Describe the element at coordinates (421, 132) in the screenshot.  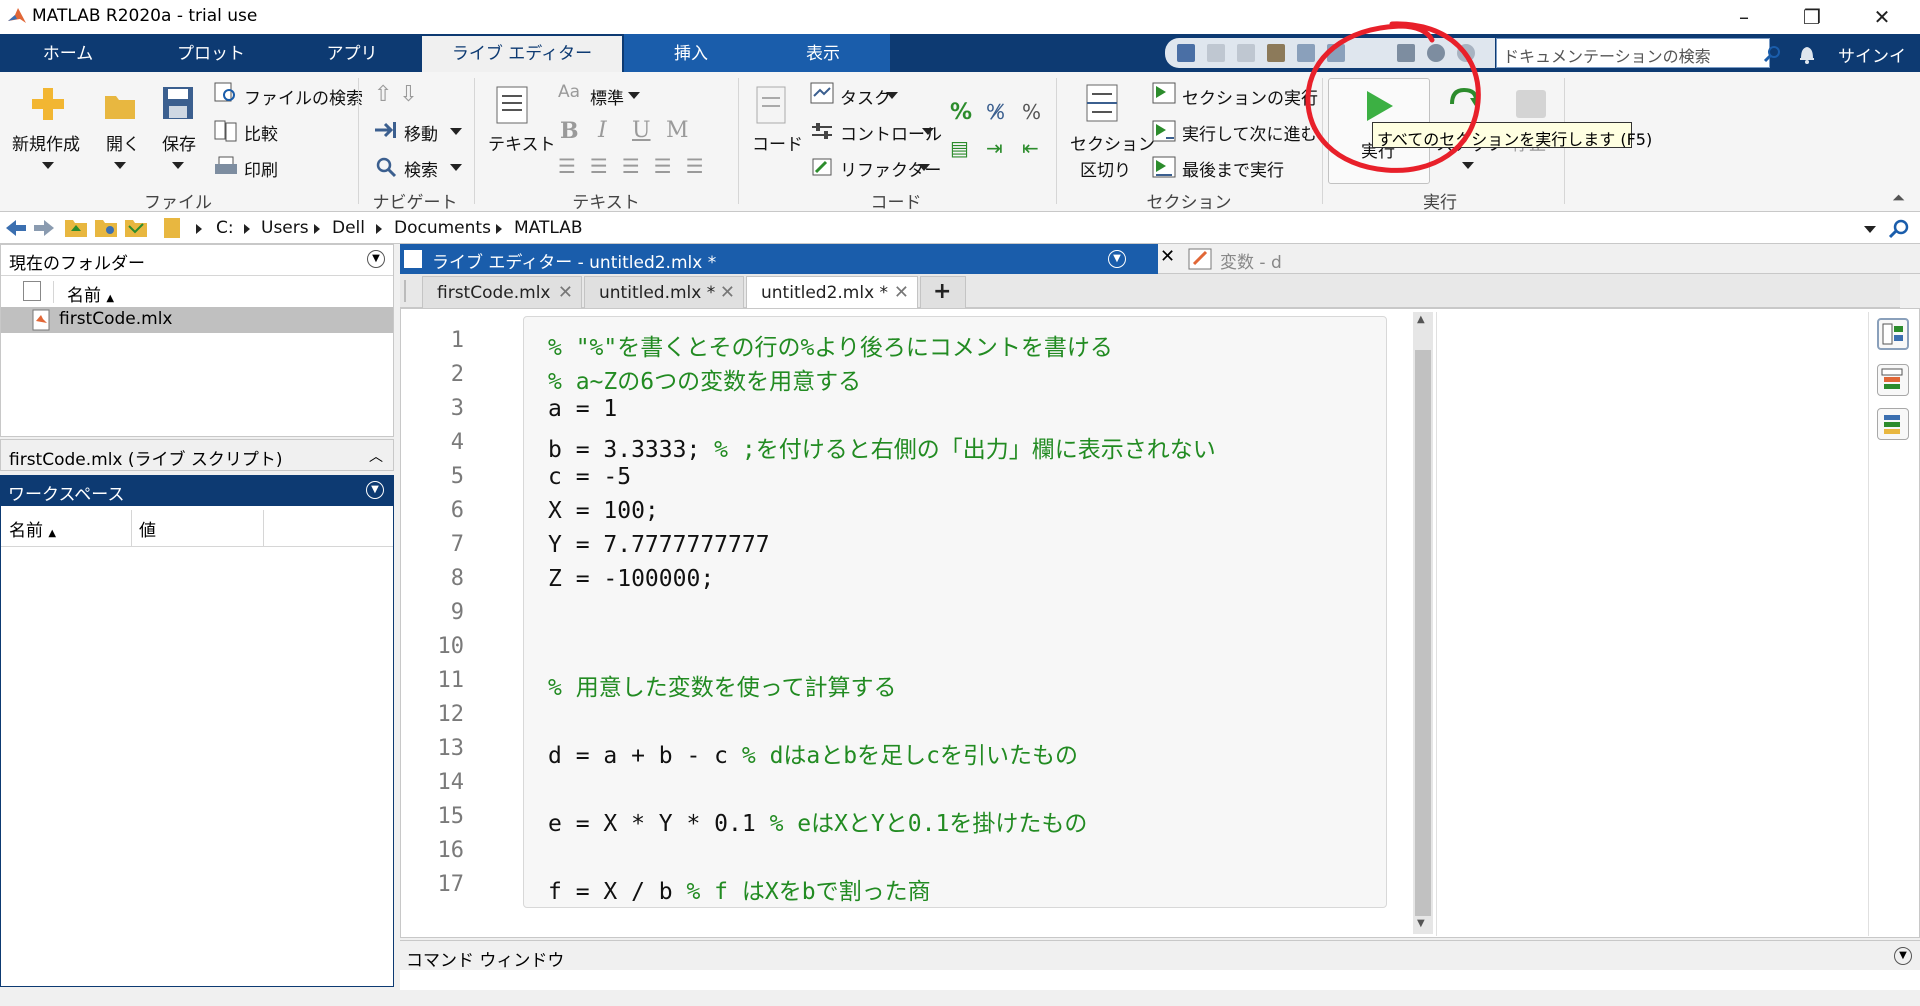
I see `goto-button: 移動` at that location.